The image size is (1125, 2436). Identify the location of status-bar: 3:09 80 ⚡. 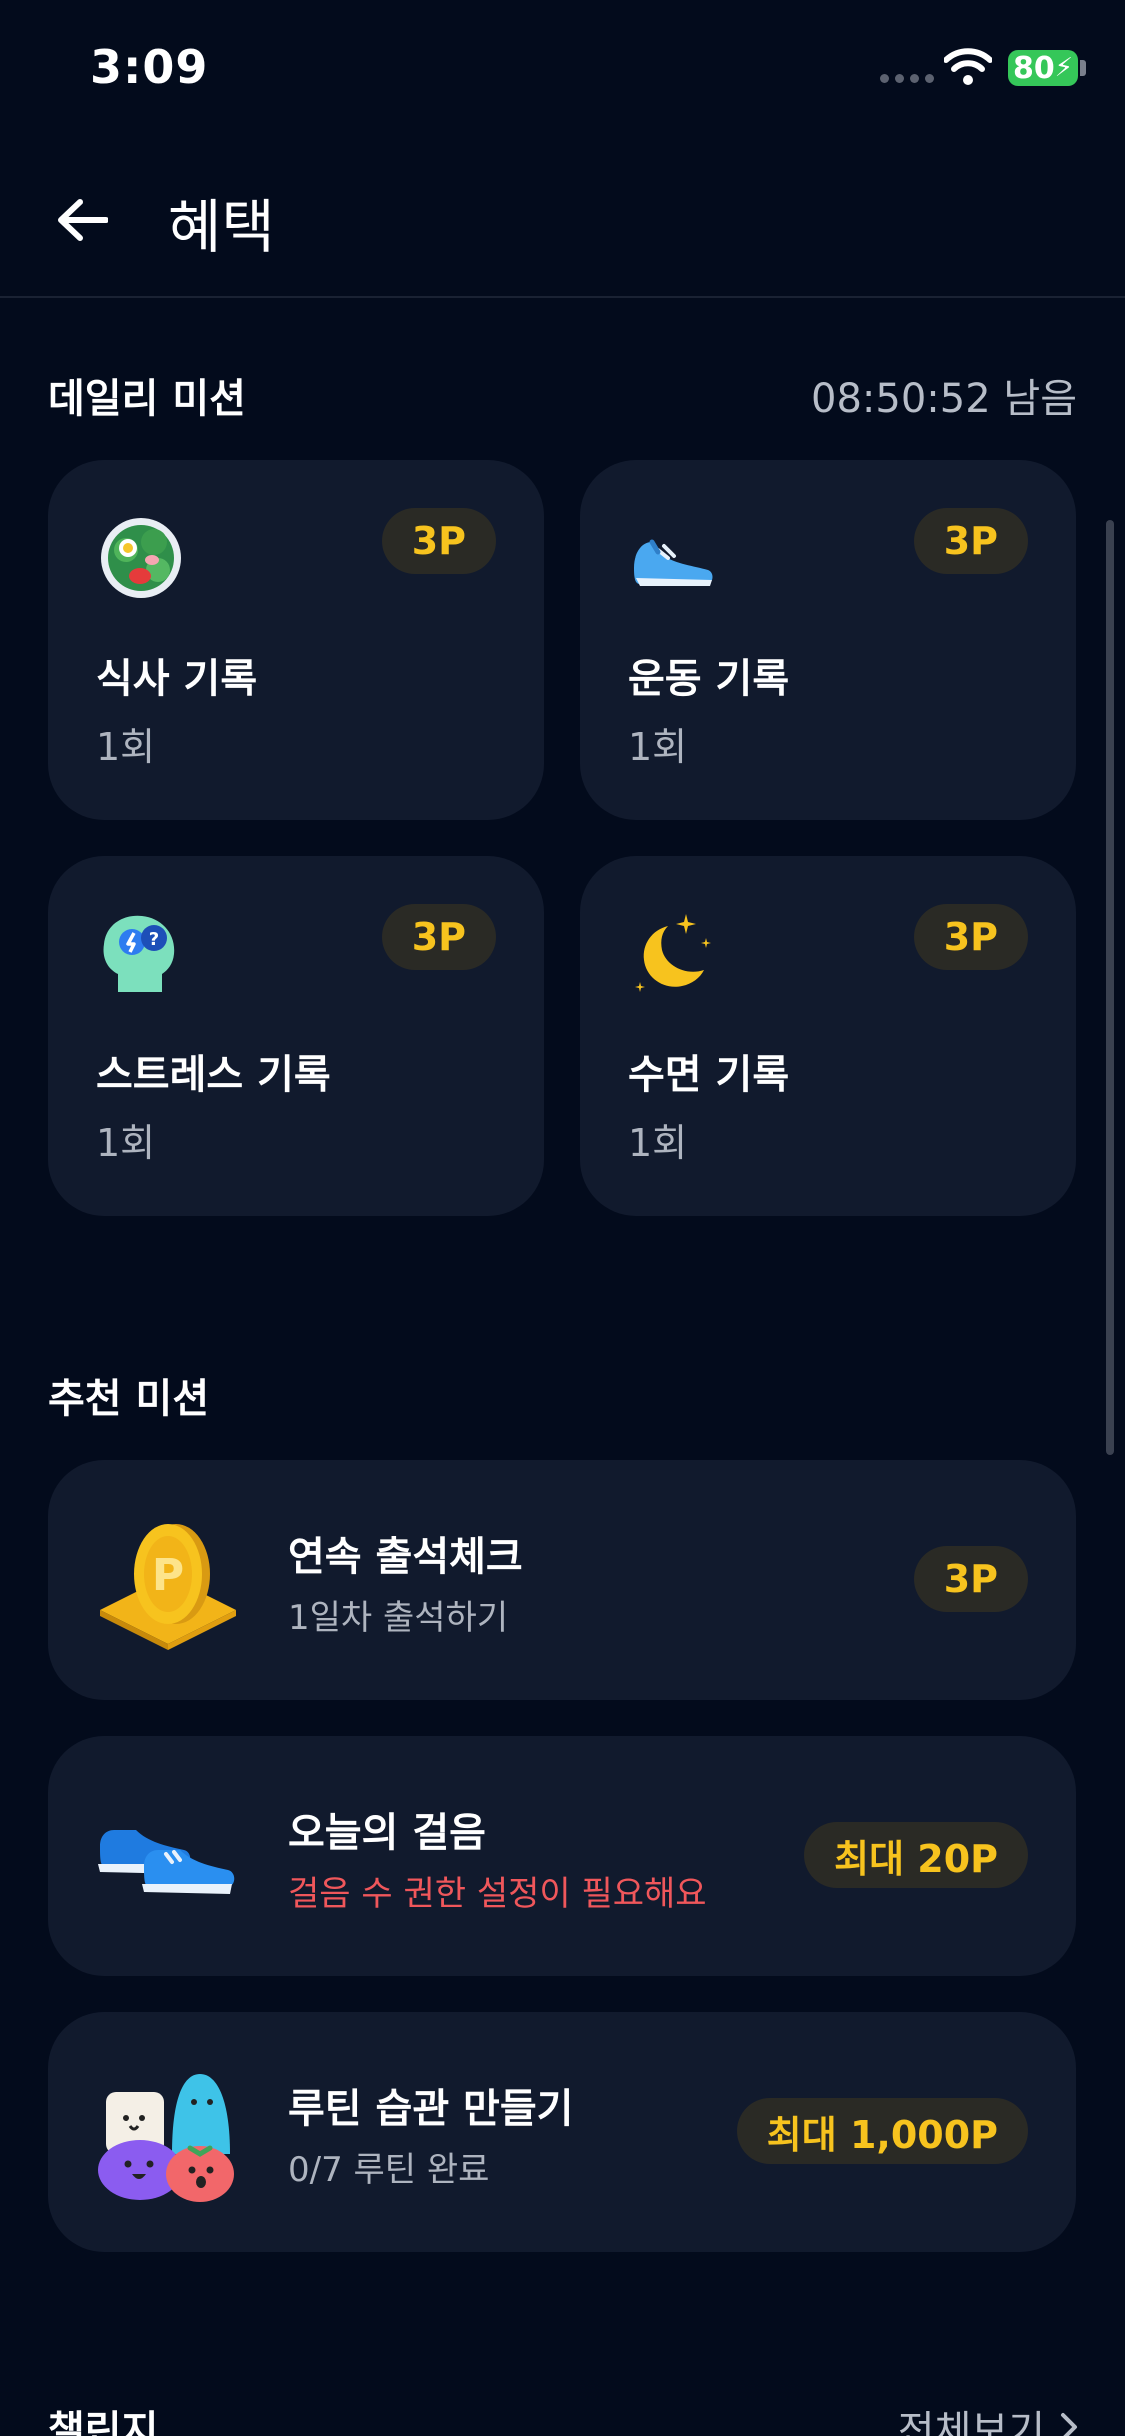
(562, 70).